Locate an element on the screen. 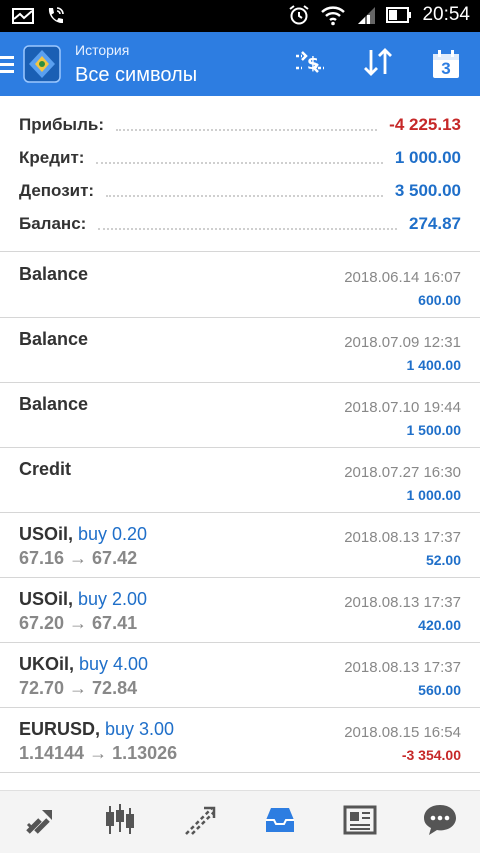 The height and width of the screenshot is (853, 480). entry-profit: 1 500.00 is located at coordinates (434, 430).